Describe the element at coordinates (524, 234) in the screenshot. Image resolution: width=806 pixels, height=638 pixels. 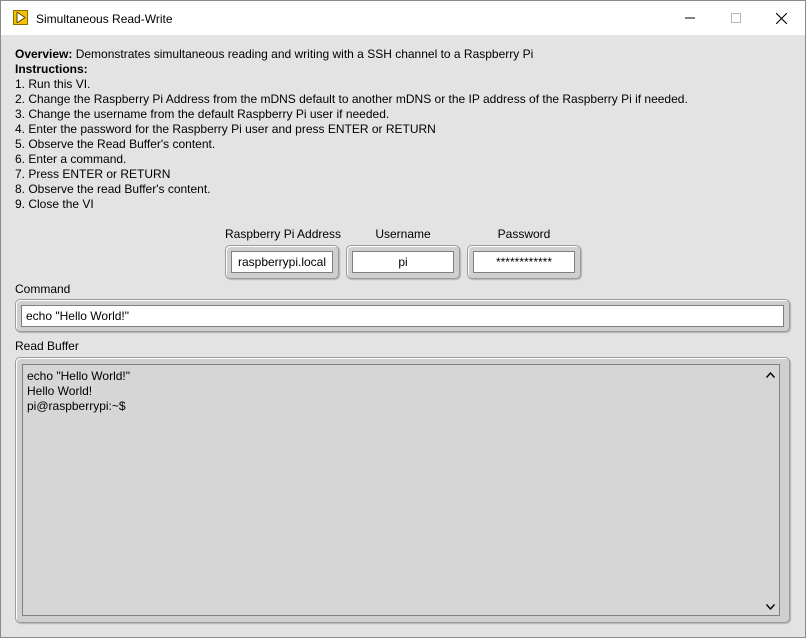
I see `password-label: Password` at that location.